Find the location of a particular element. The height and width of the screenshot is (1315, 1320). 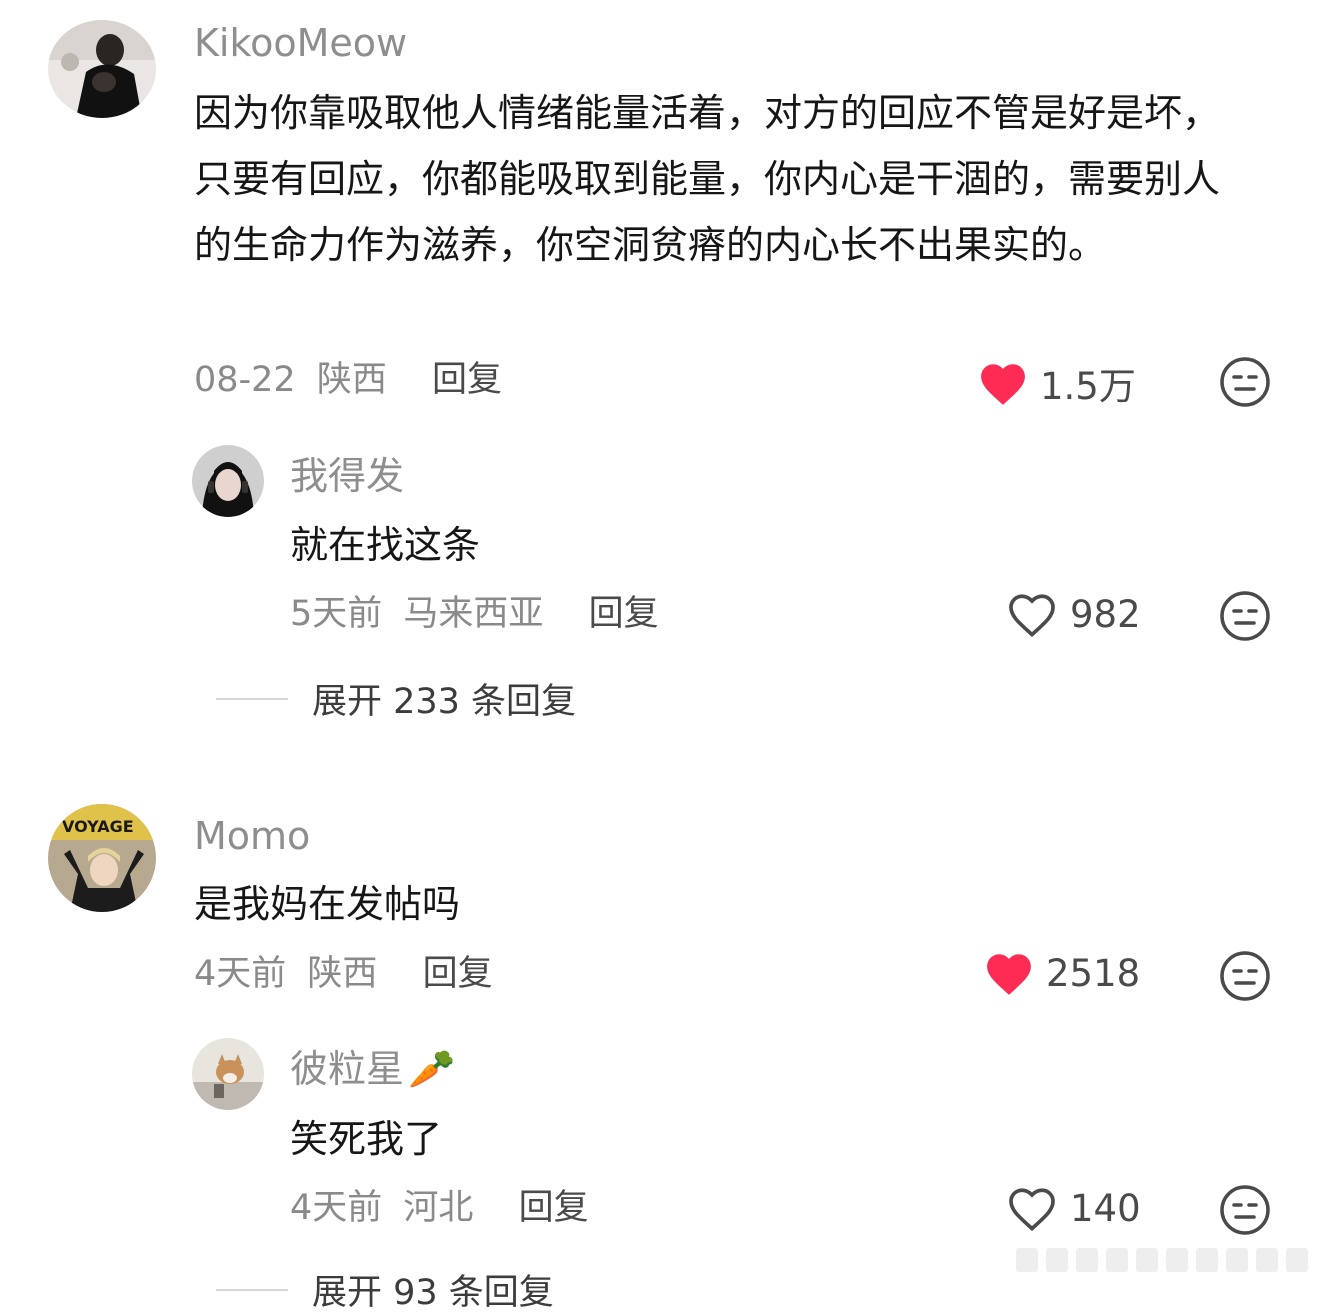

like-count: 982 is located at coordinates (1105, 614).